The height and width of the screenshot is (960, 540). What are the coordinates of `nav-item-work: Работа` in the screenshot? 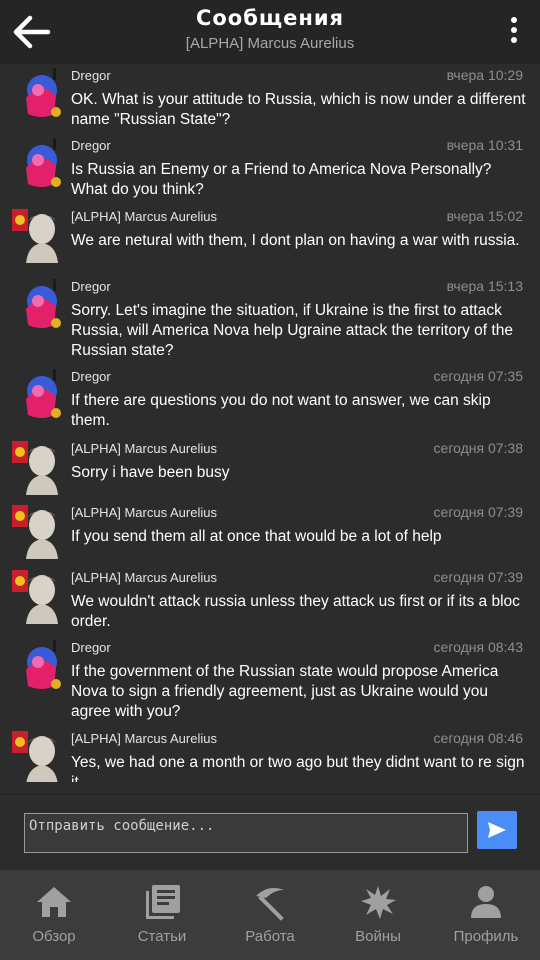 It's located at (270, 915).